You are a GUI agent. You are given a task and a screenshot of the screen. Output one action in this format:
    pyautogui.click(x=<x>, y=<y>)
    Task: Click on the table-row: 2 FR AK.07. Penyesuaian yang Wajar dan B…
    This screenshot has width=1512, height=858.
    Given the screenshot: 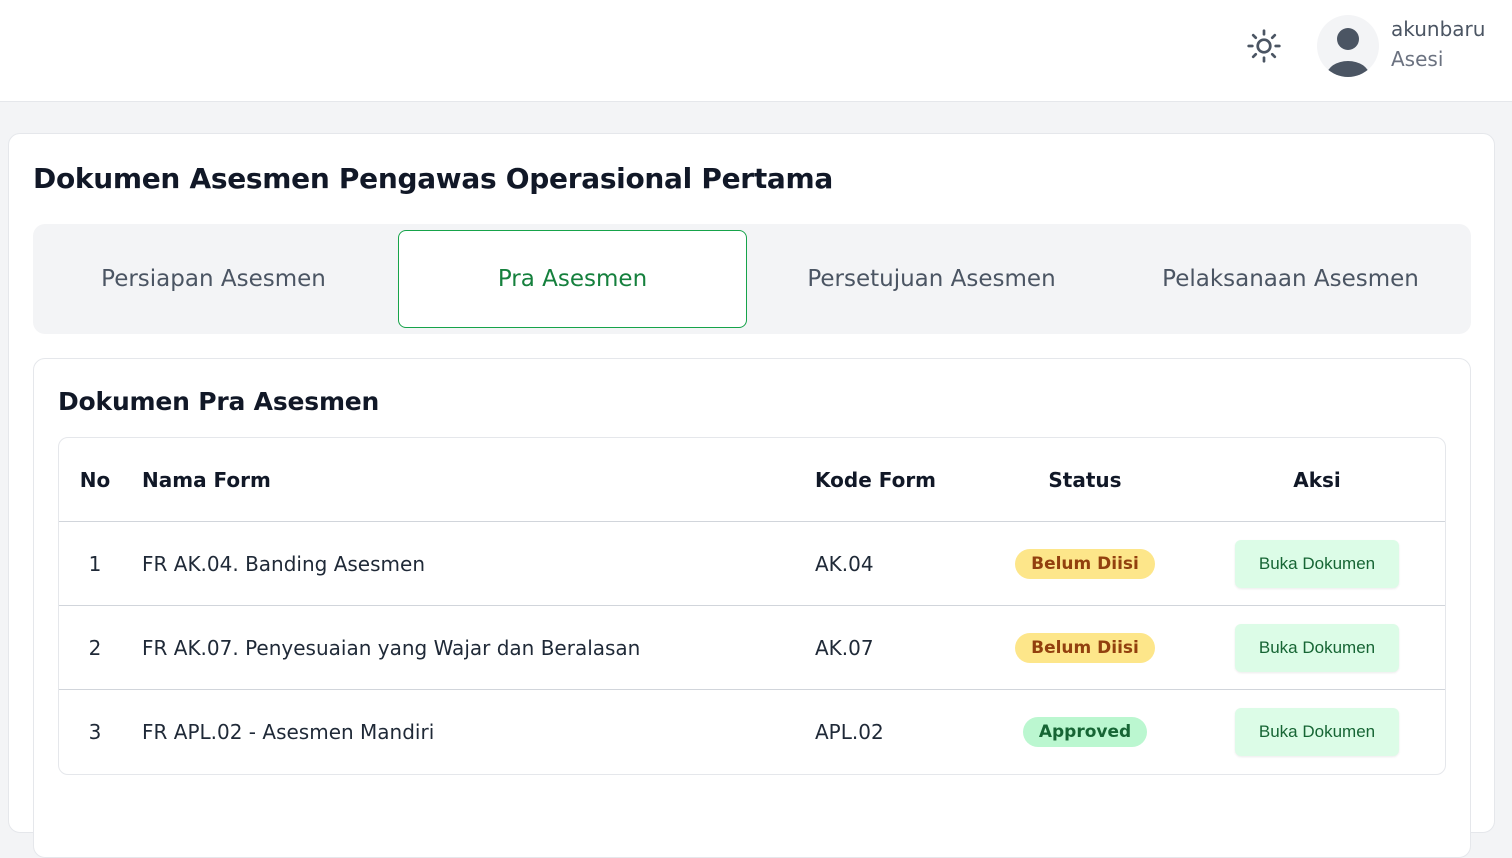 What is the action you would take?
    pyautogui.click(x=752, y=648)
    